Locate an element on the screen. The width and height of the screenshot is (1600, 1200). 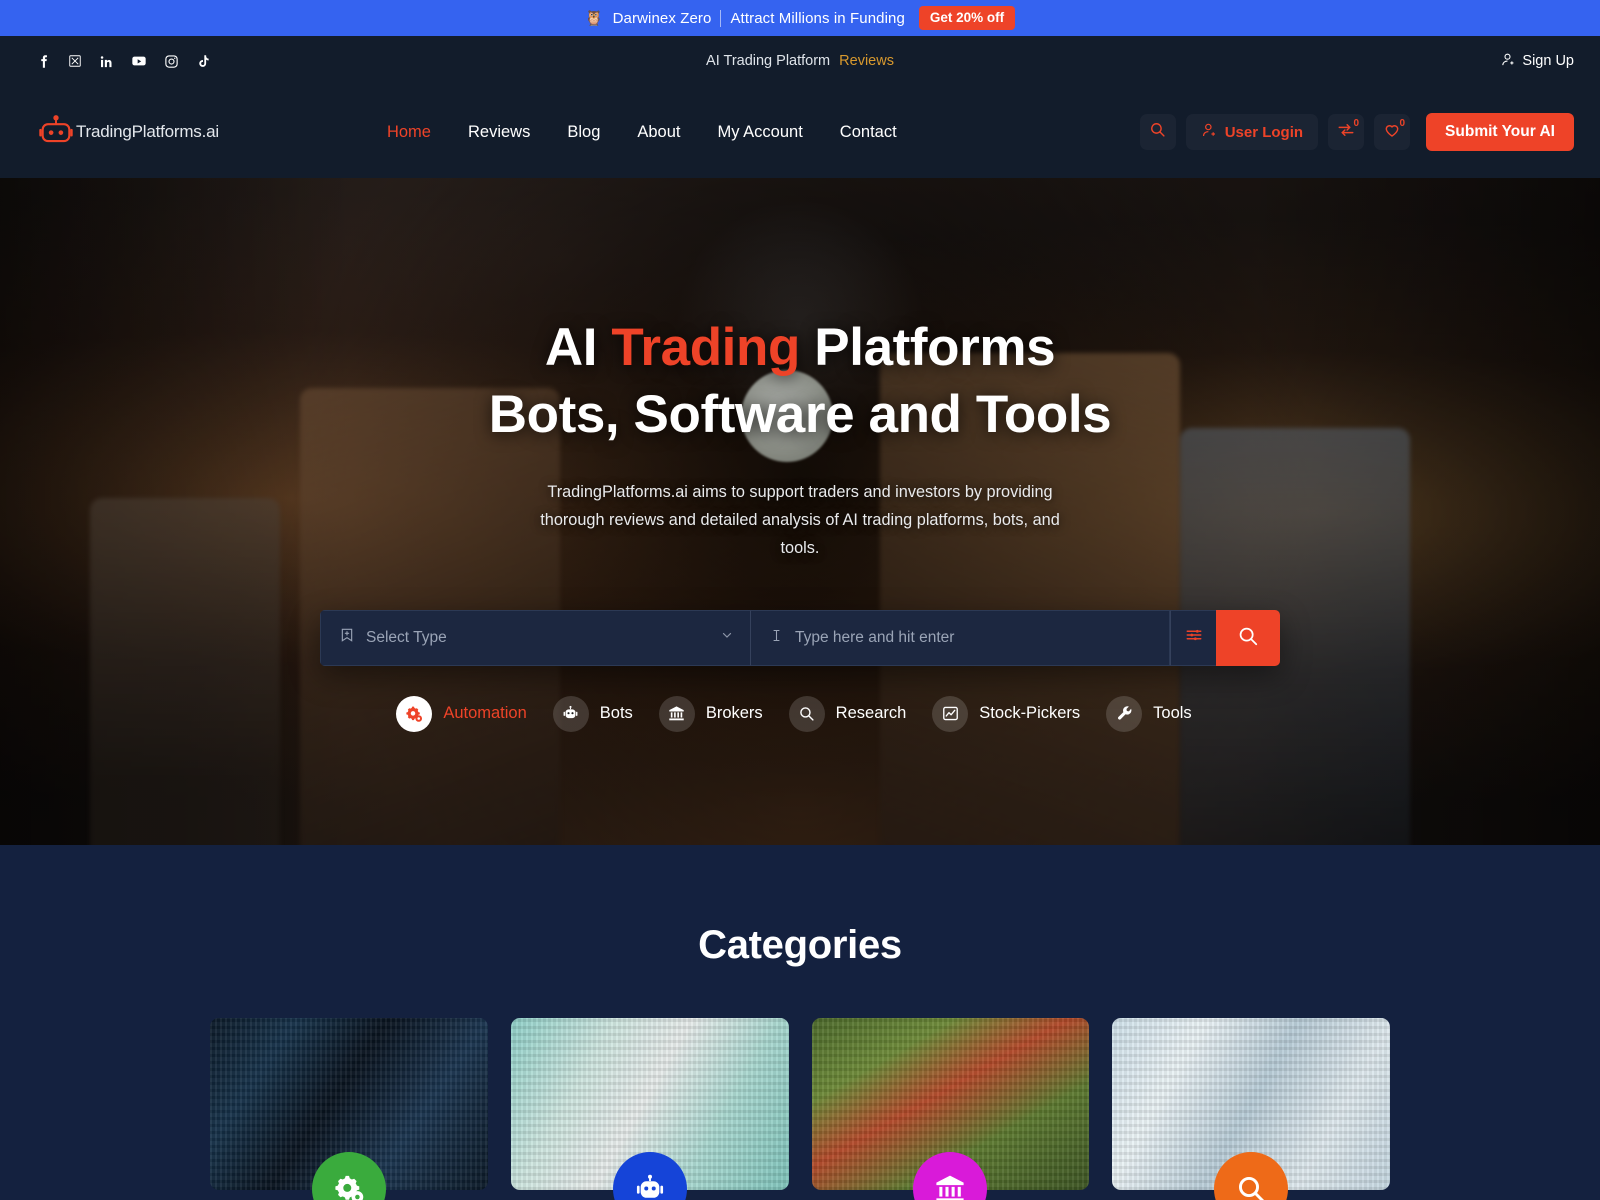
linkedin-icon is located at coordinates (106, 61).